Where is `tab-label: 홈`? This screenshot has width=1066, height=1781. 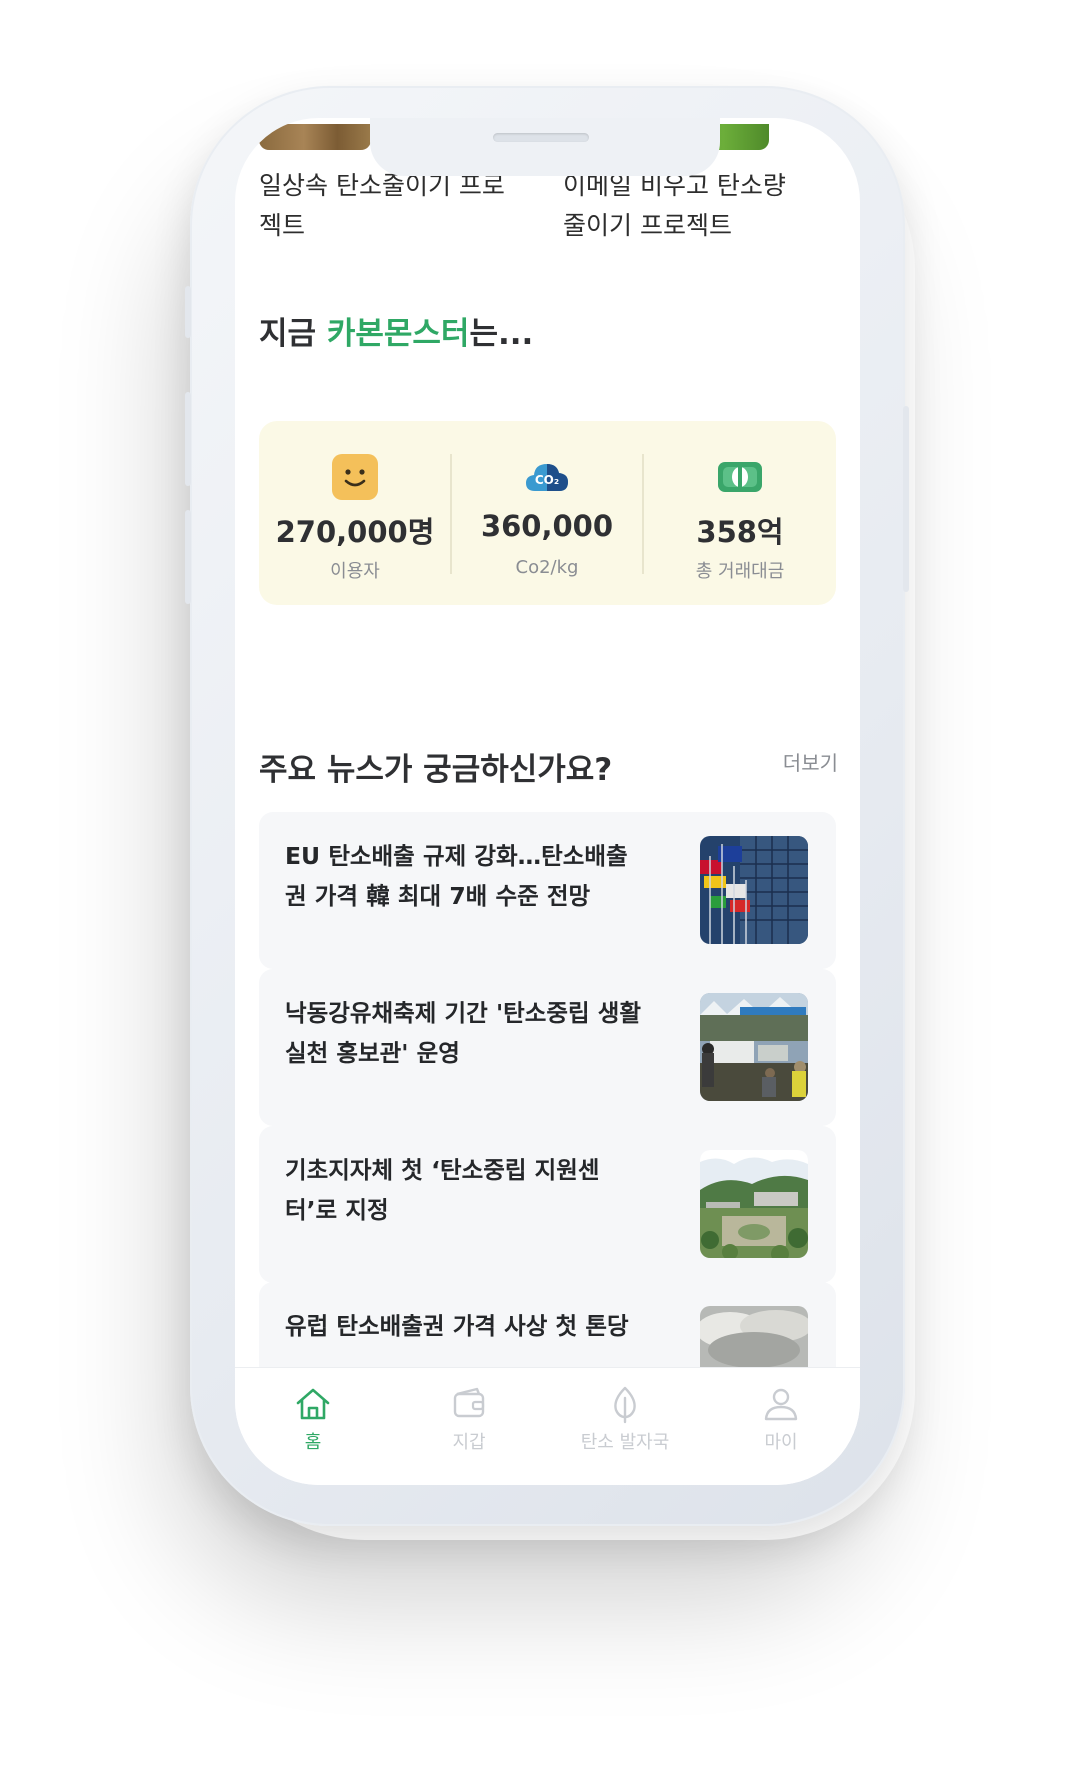
tab-label: 홈 is located at coordinates (313, 1442).